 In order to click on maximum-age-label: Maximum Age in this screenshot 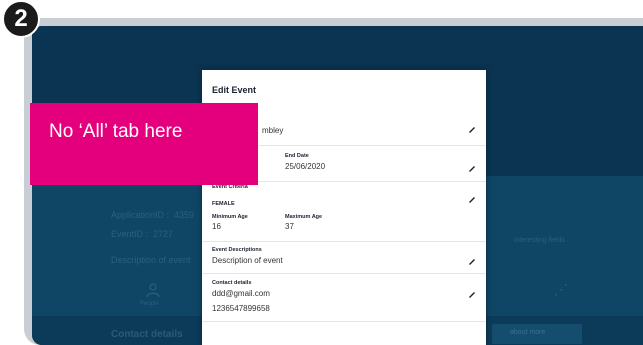, I will do `click(304, 217)`.